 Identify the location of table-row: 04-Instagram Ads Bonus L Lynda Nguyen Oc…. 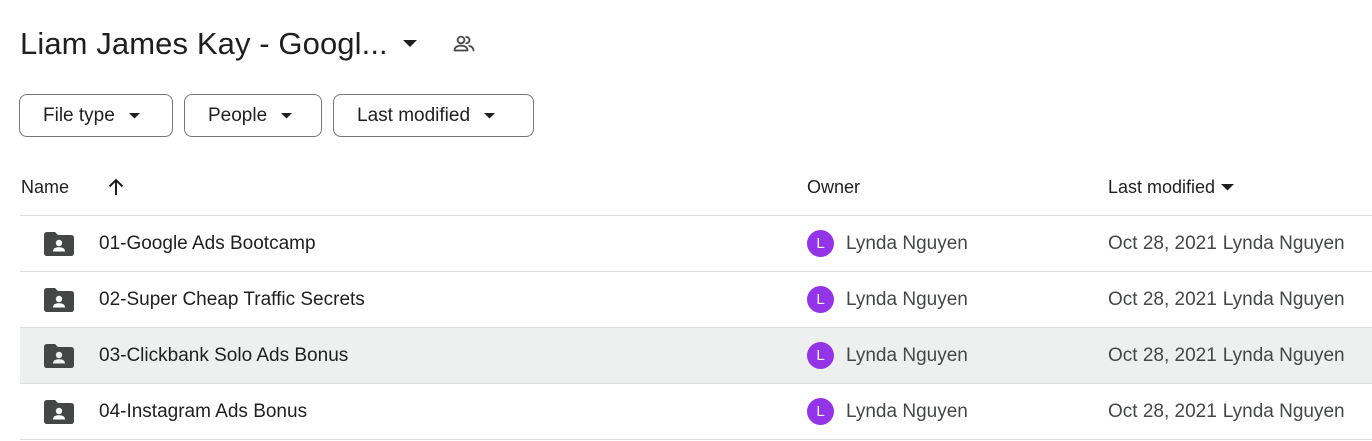
(696, 412).